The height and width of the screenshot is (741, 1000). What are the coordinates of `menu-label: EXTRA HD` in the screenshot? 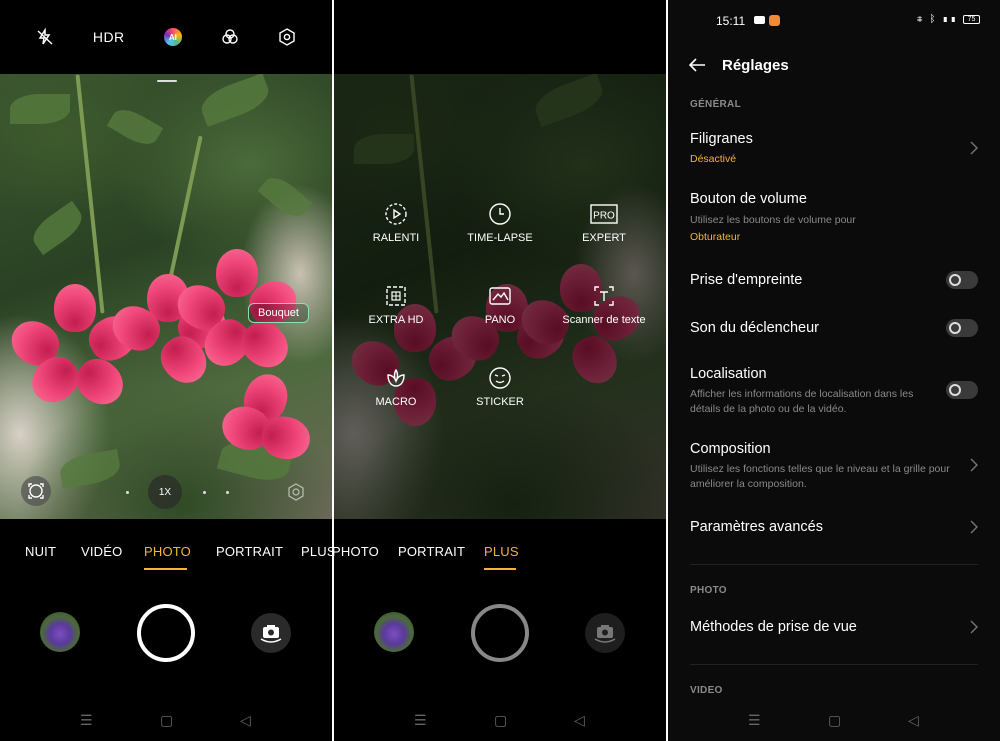 It's located at (396, 320).